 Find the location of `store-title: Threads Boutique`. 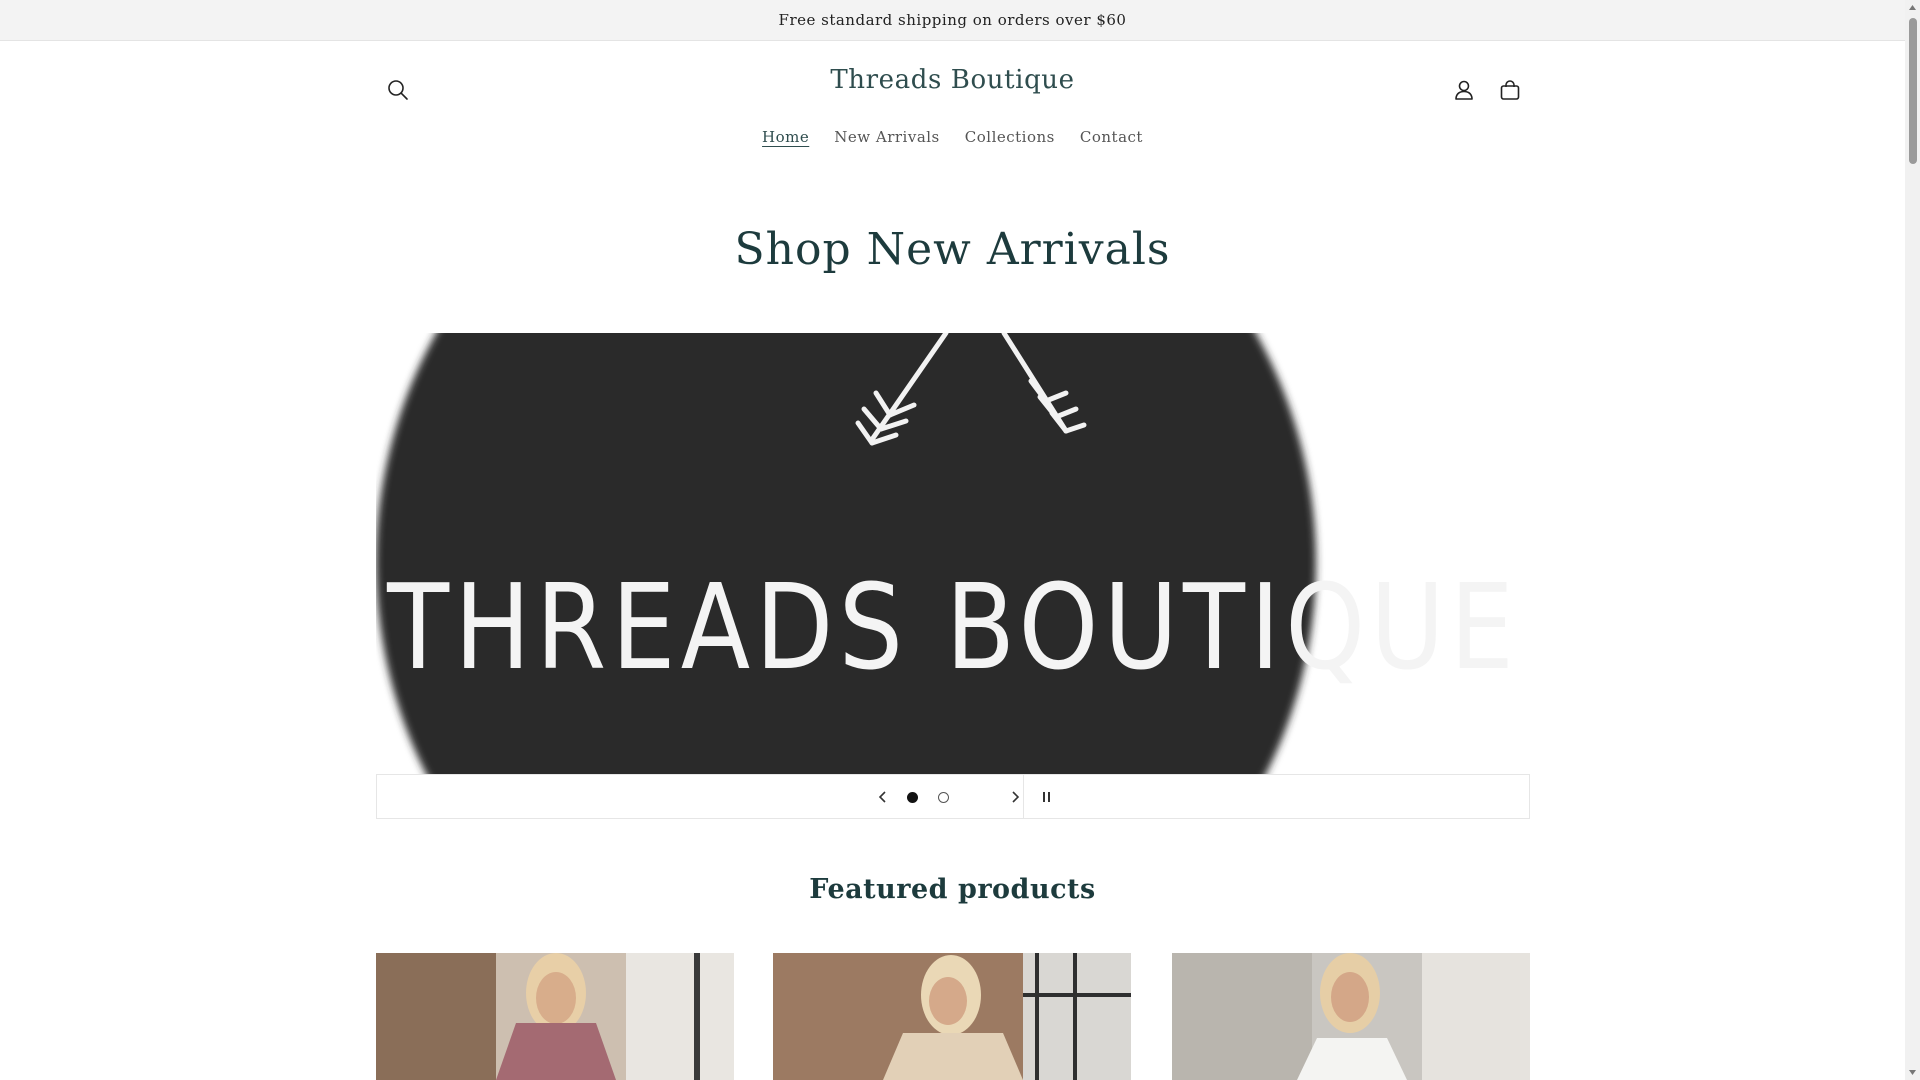

store-title: Threads Boutique is located at coordinates (952, 80).